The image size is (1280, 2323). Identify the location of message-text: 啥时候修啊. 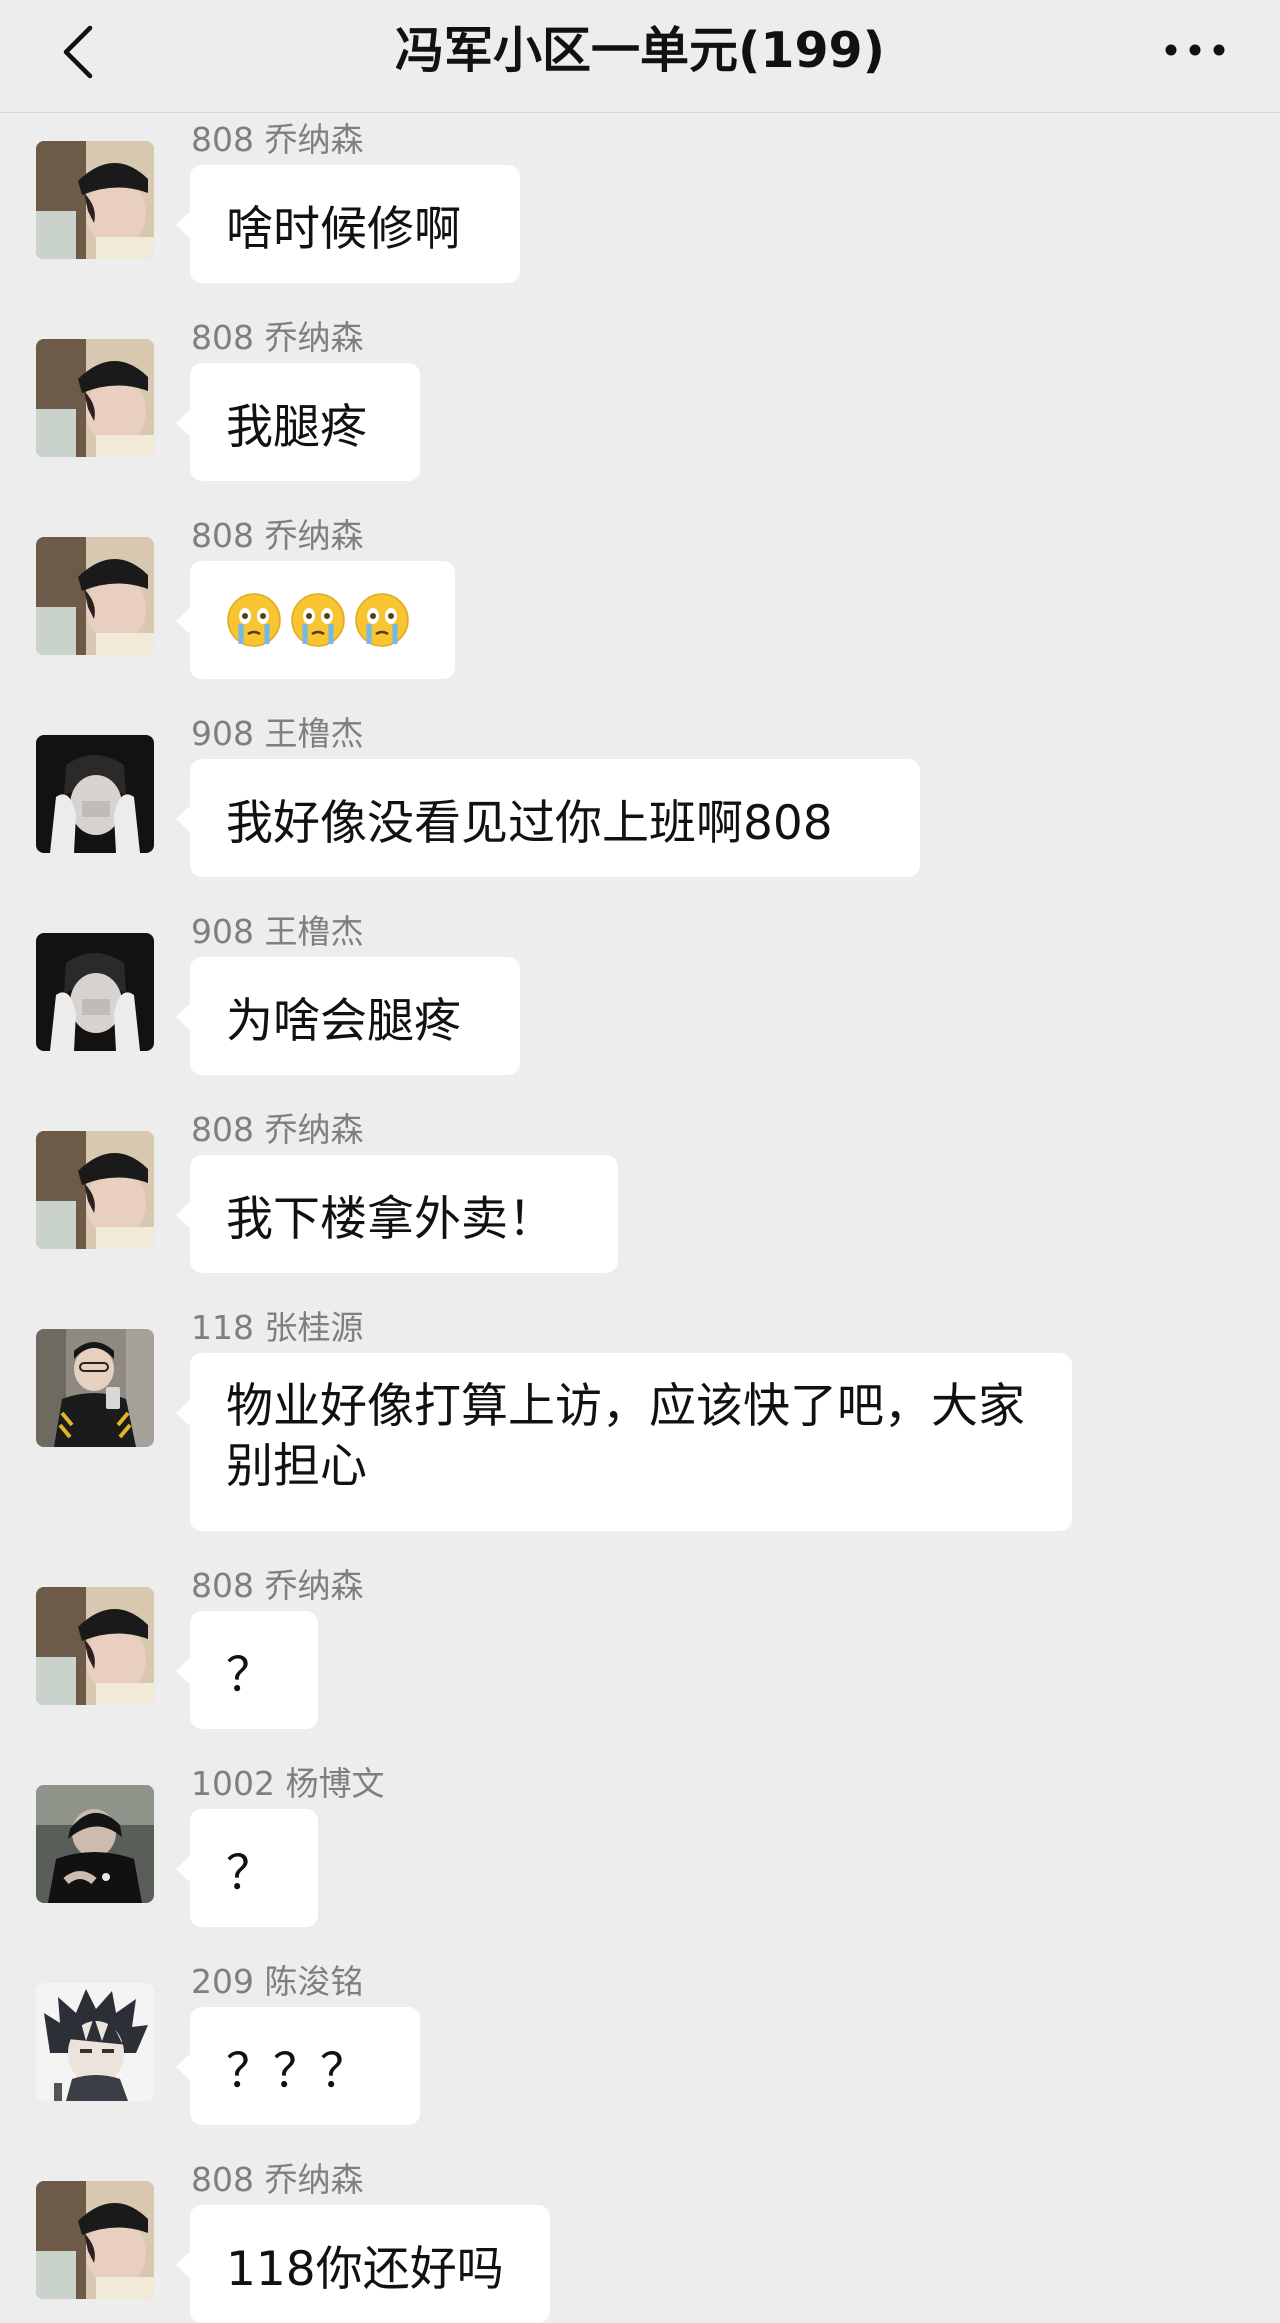
(343, 229).